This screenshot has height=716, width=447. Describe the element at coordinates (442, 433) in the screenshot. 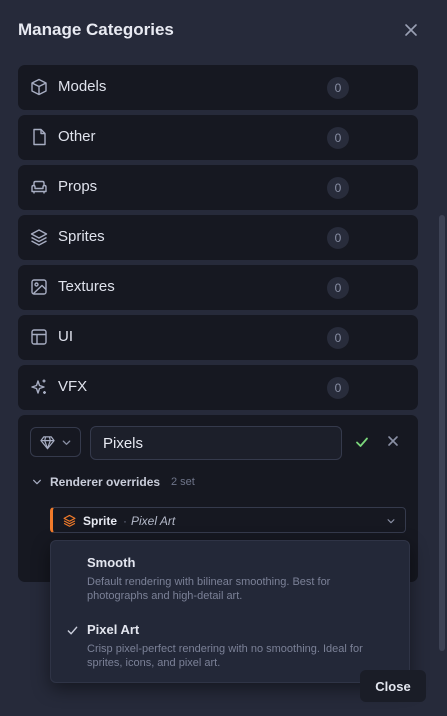

I see `scrollbar-thumb` at that location.